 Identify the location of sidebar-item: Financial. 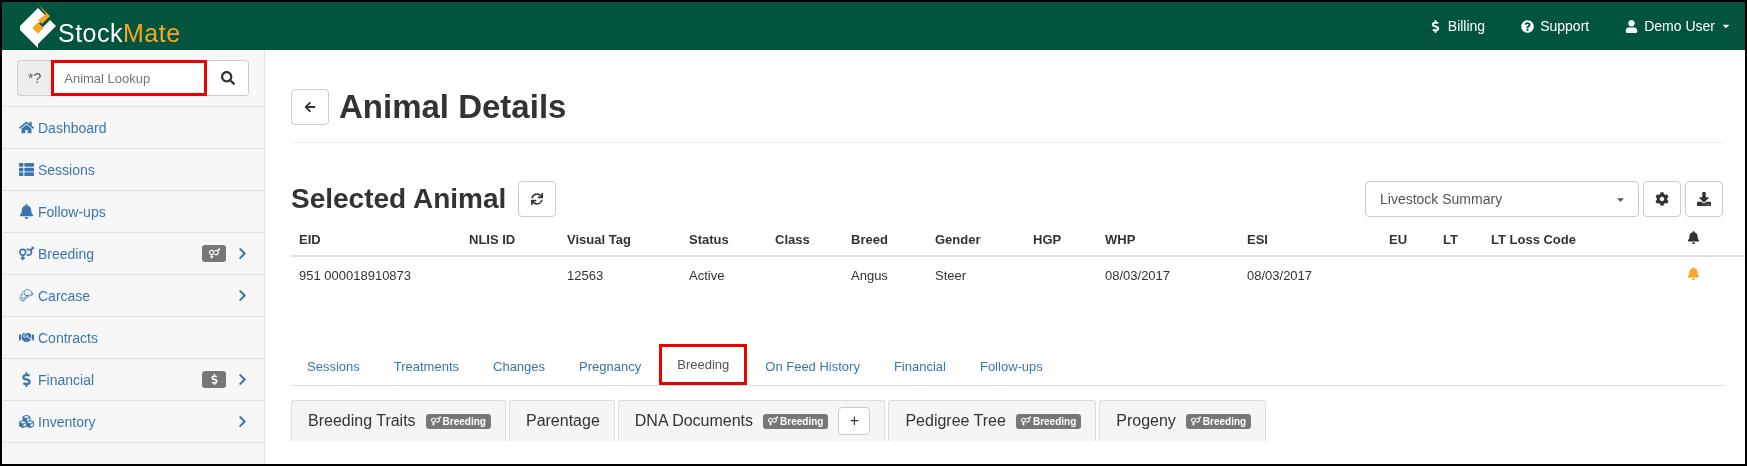
(133, 380).